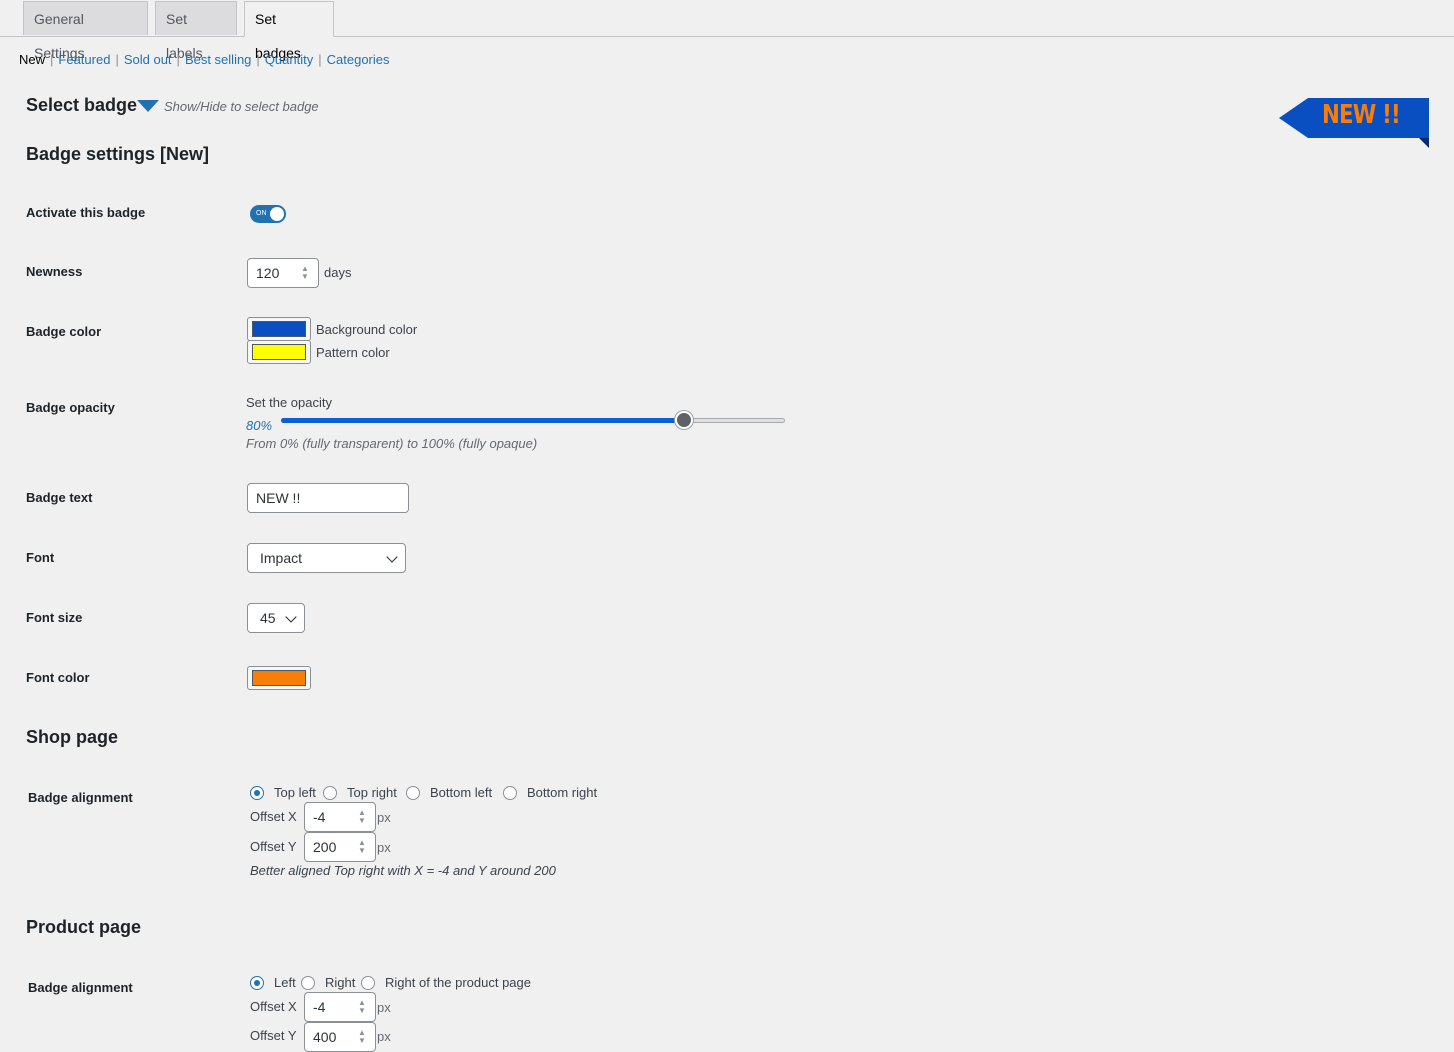 This screenshot has height=1052, width=1454. Describe the element at coordinates (148, 59) in the screenshot. I see `subnav-sold-out: Sold out` at that location.